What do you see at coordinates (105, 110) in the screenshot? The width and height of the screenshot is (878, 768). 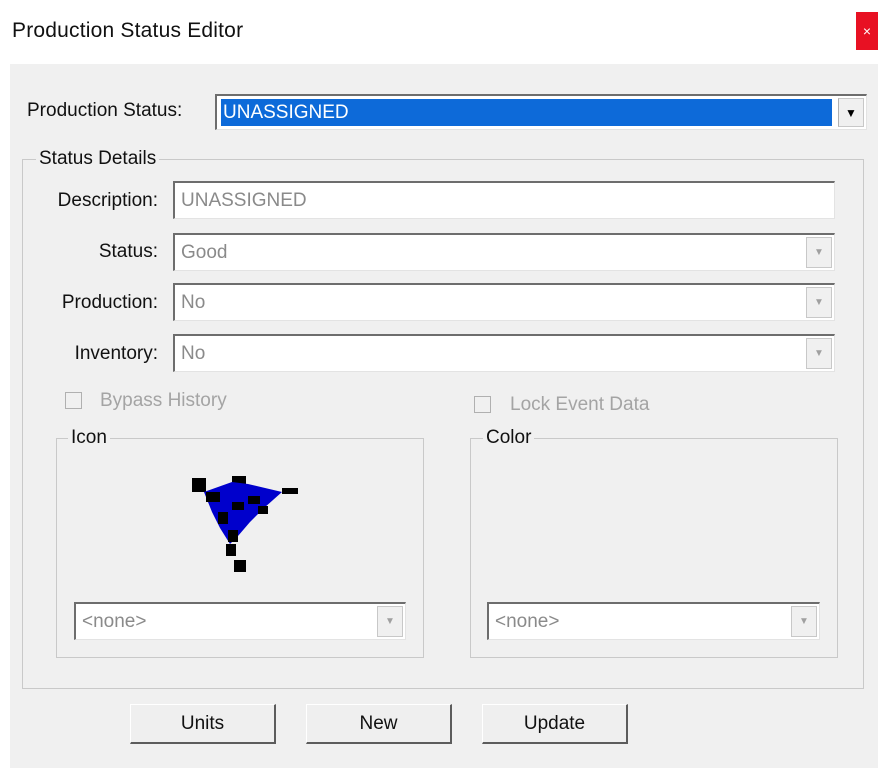 I see `production-status-label: Production Status:` at bounding box center [105, 110].